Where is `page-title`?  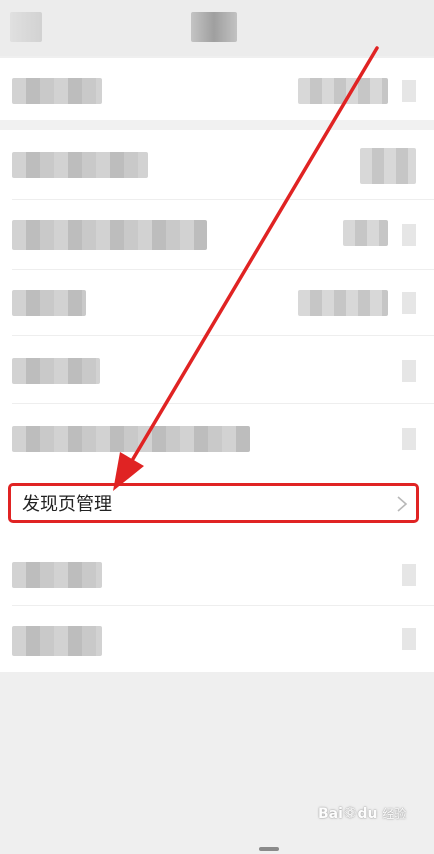
page-title is located at coordinates (214, 27).